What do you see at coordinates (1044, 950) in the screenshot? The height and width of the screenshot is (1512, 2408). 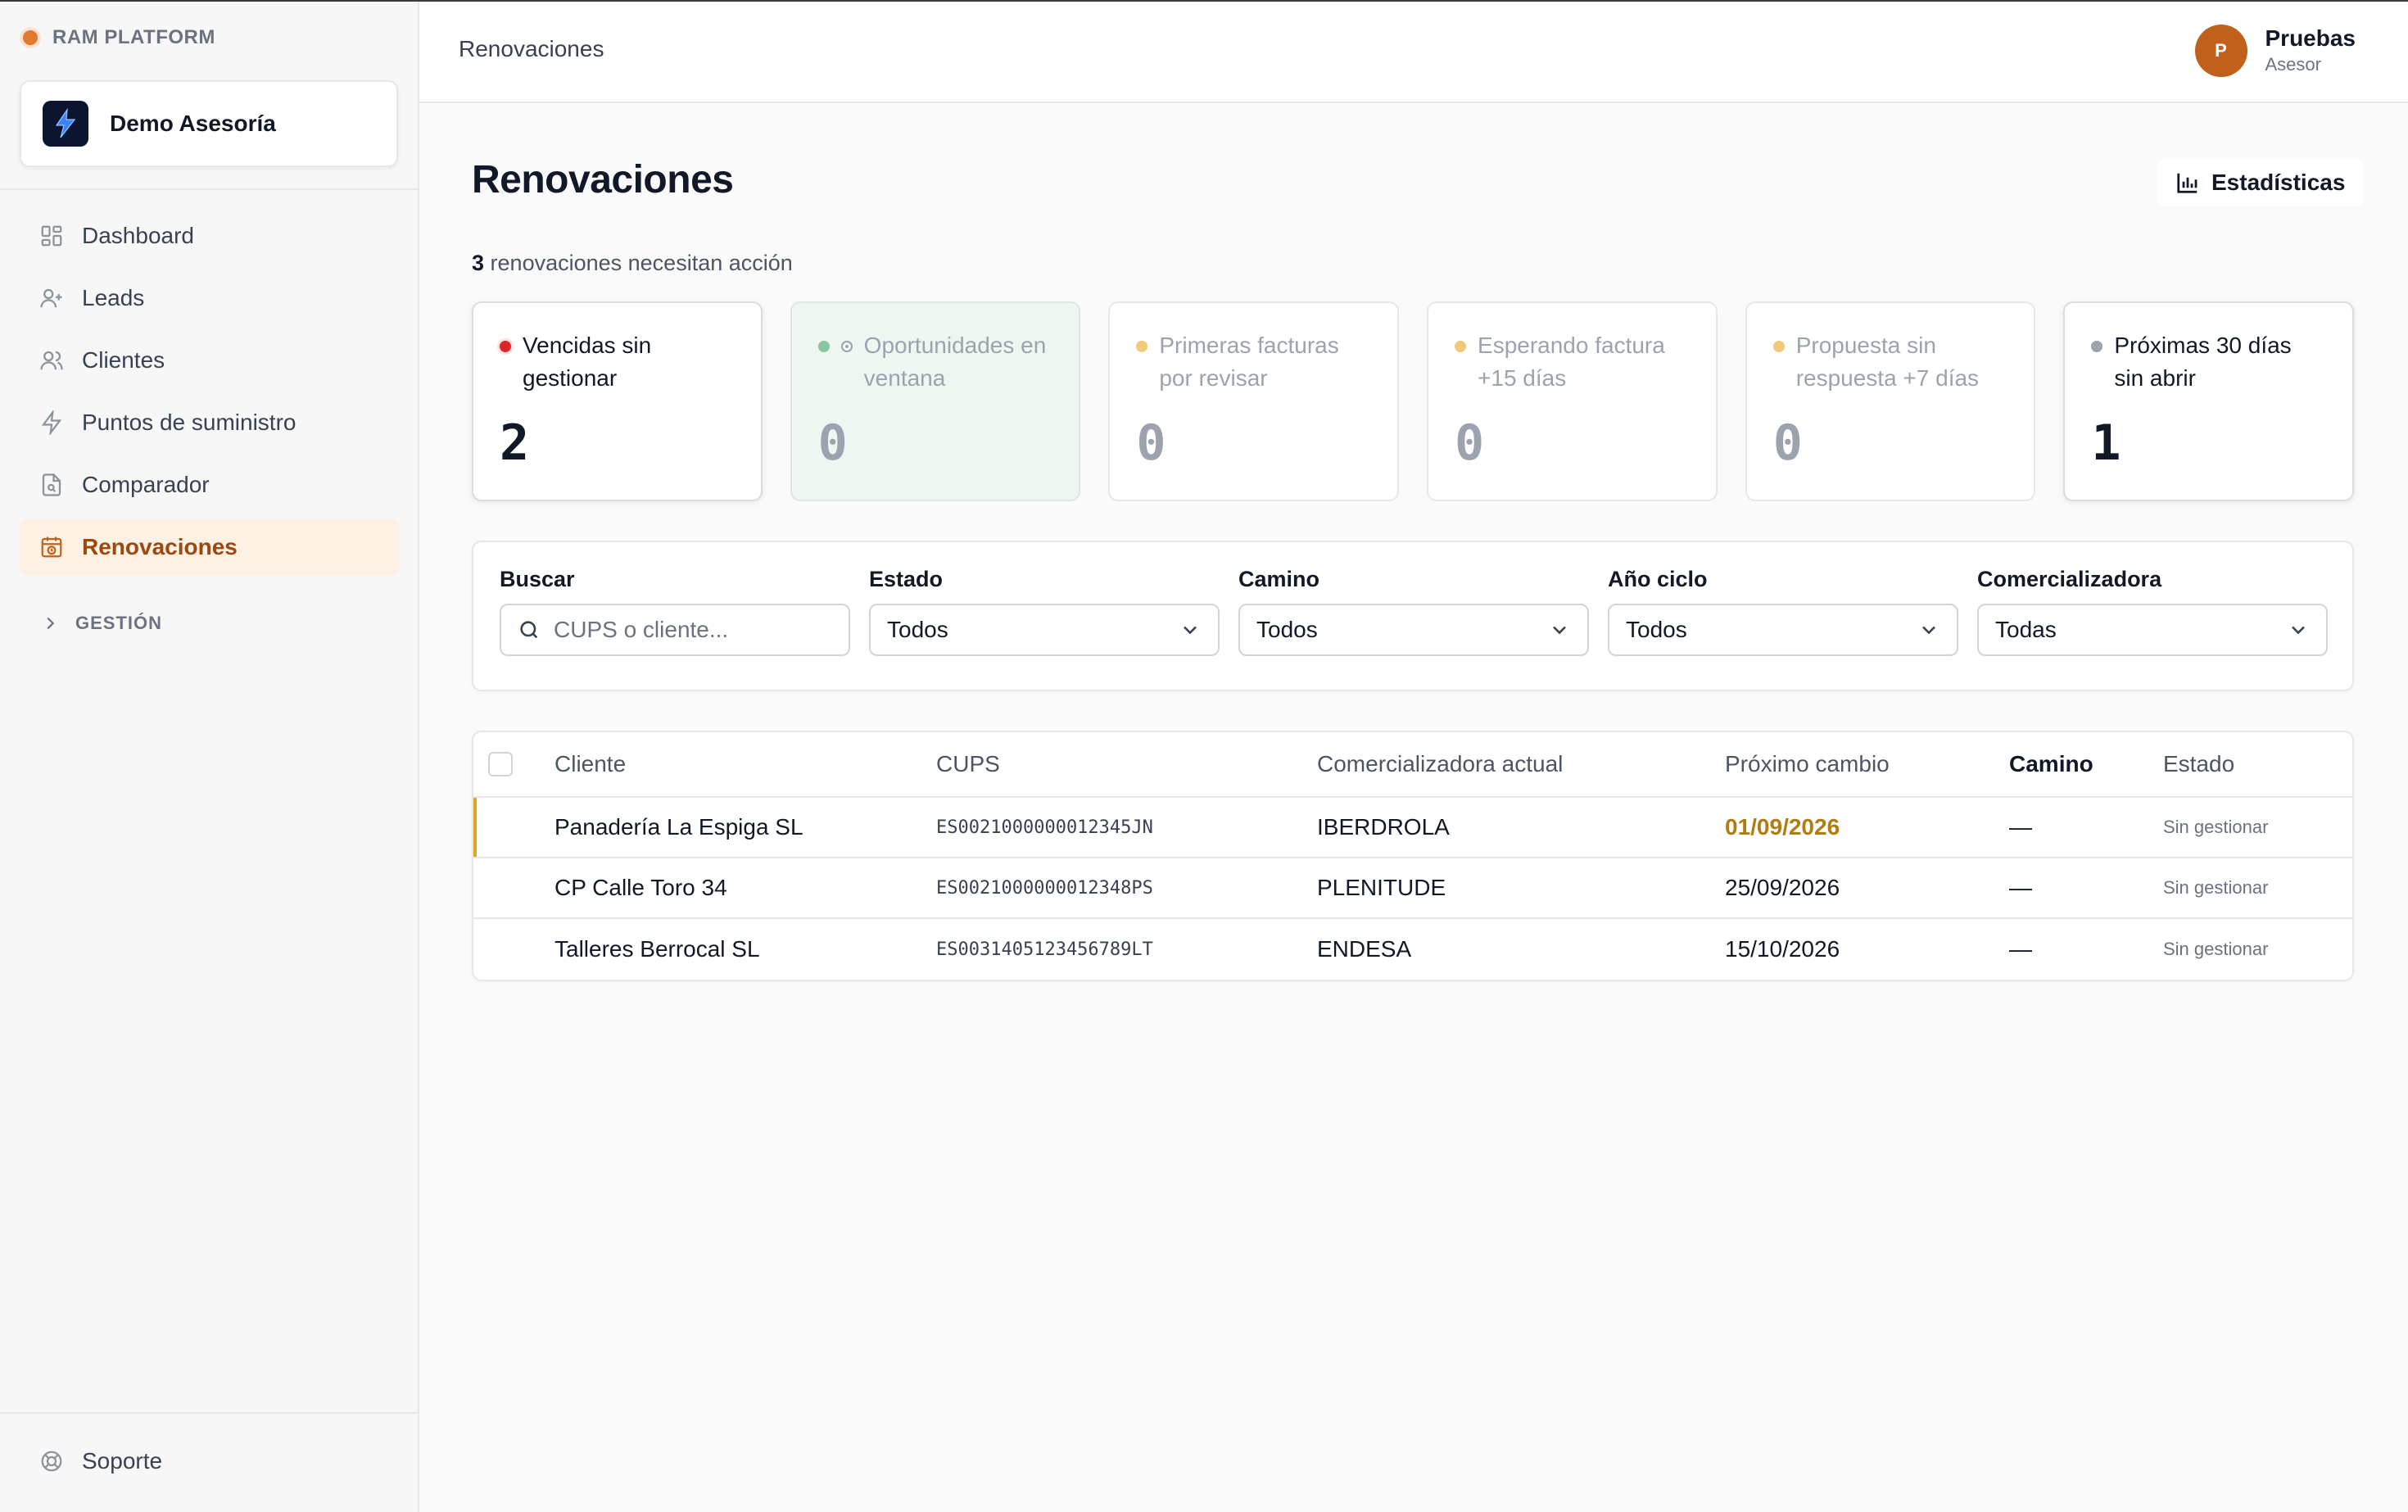 I see `cell-cups: ES0031405123456789LT` at bounding box center [1044, 950].